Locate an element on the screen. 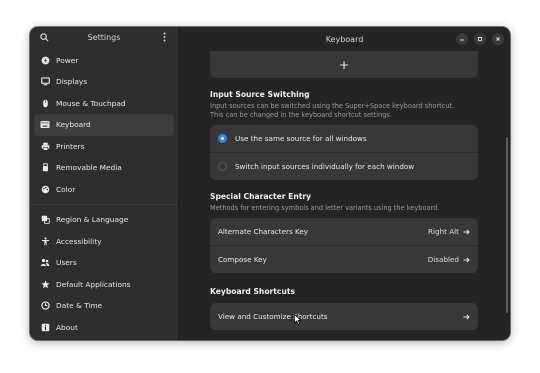  radio-option-same-source: Use the same source for all windows is located at coordinates (344, 138).